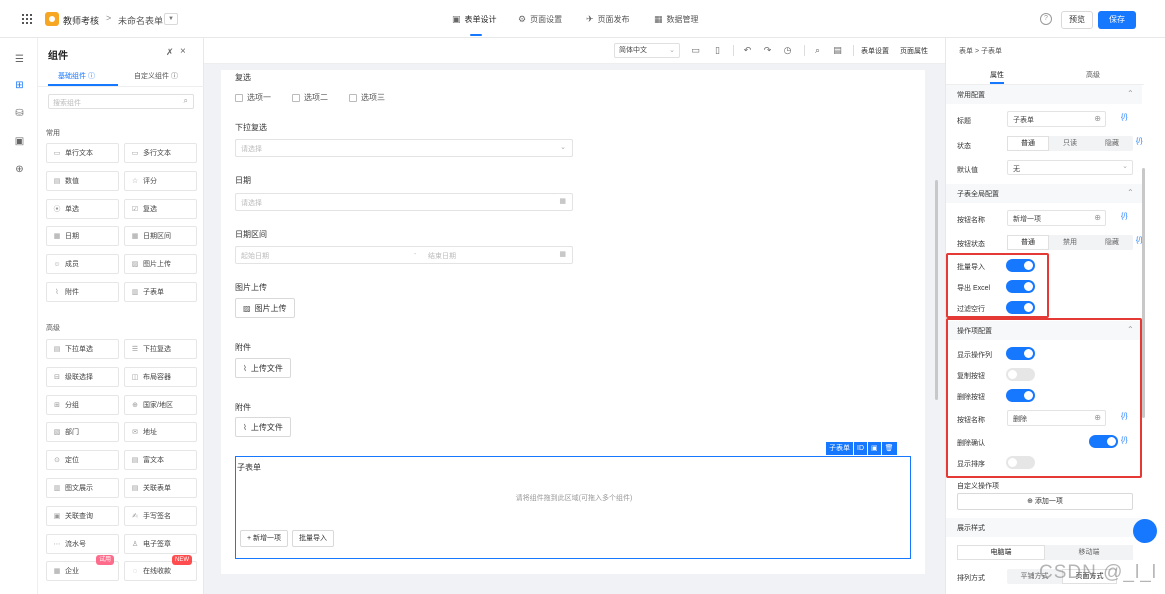 The image size is (1165, 594). I want to click on component-icon: ◌, so click(135, 571).